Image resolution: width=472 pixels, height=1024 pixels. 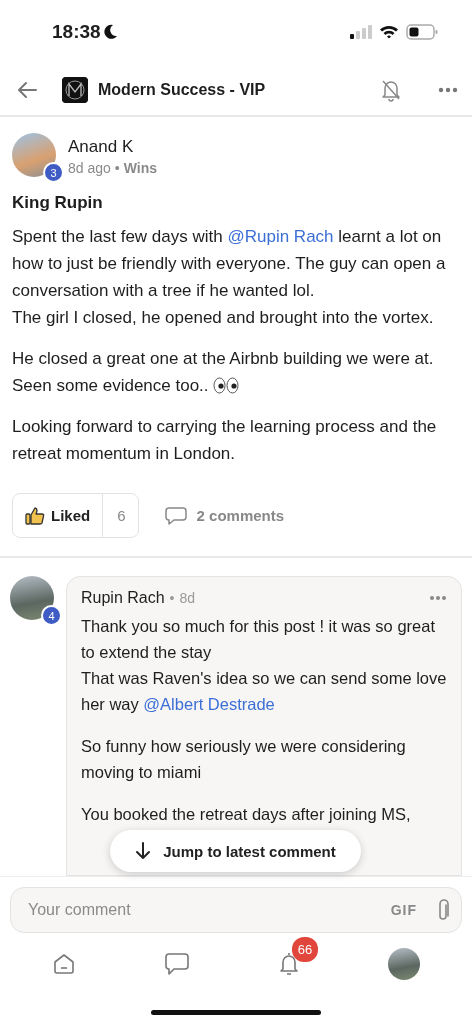 What do you see at coordinates (246, 814) in the screenshot?
I see `comment-paragraph: You booked the retreat days after joining MS,` at bounding box center [246, 814].